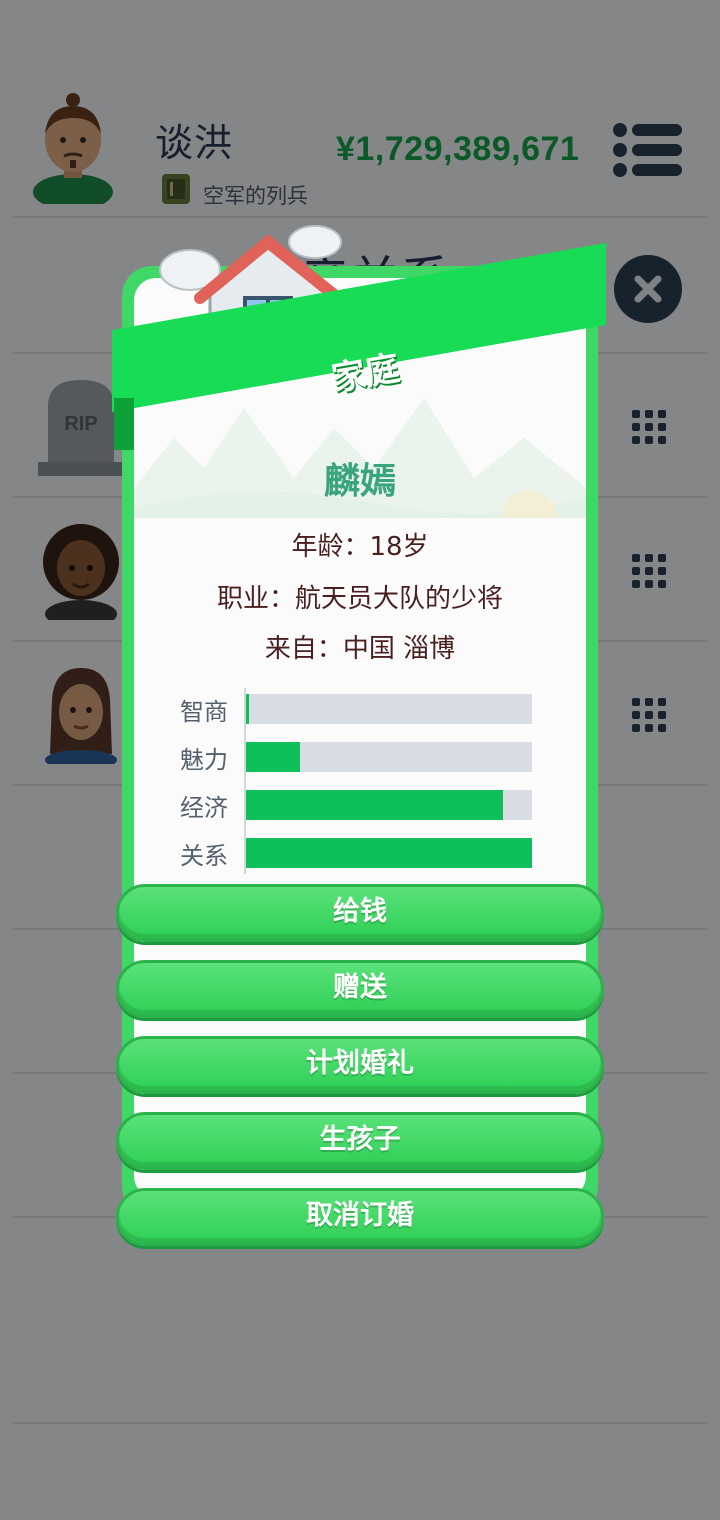 This screenshot has height=1520, width=720. What do you see at coordinates (389, 709) in the screenshot?
I see `stat-bar-iq` at bounding box center [389, 709].